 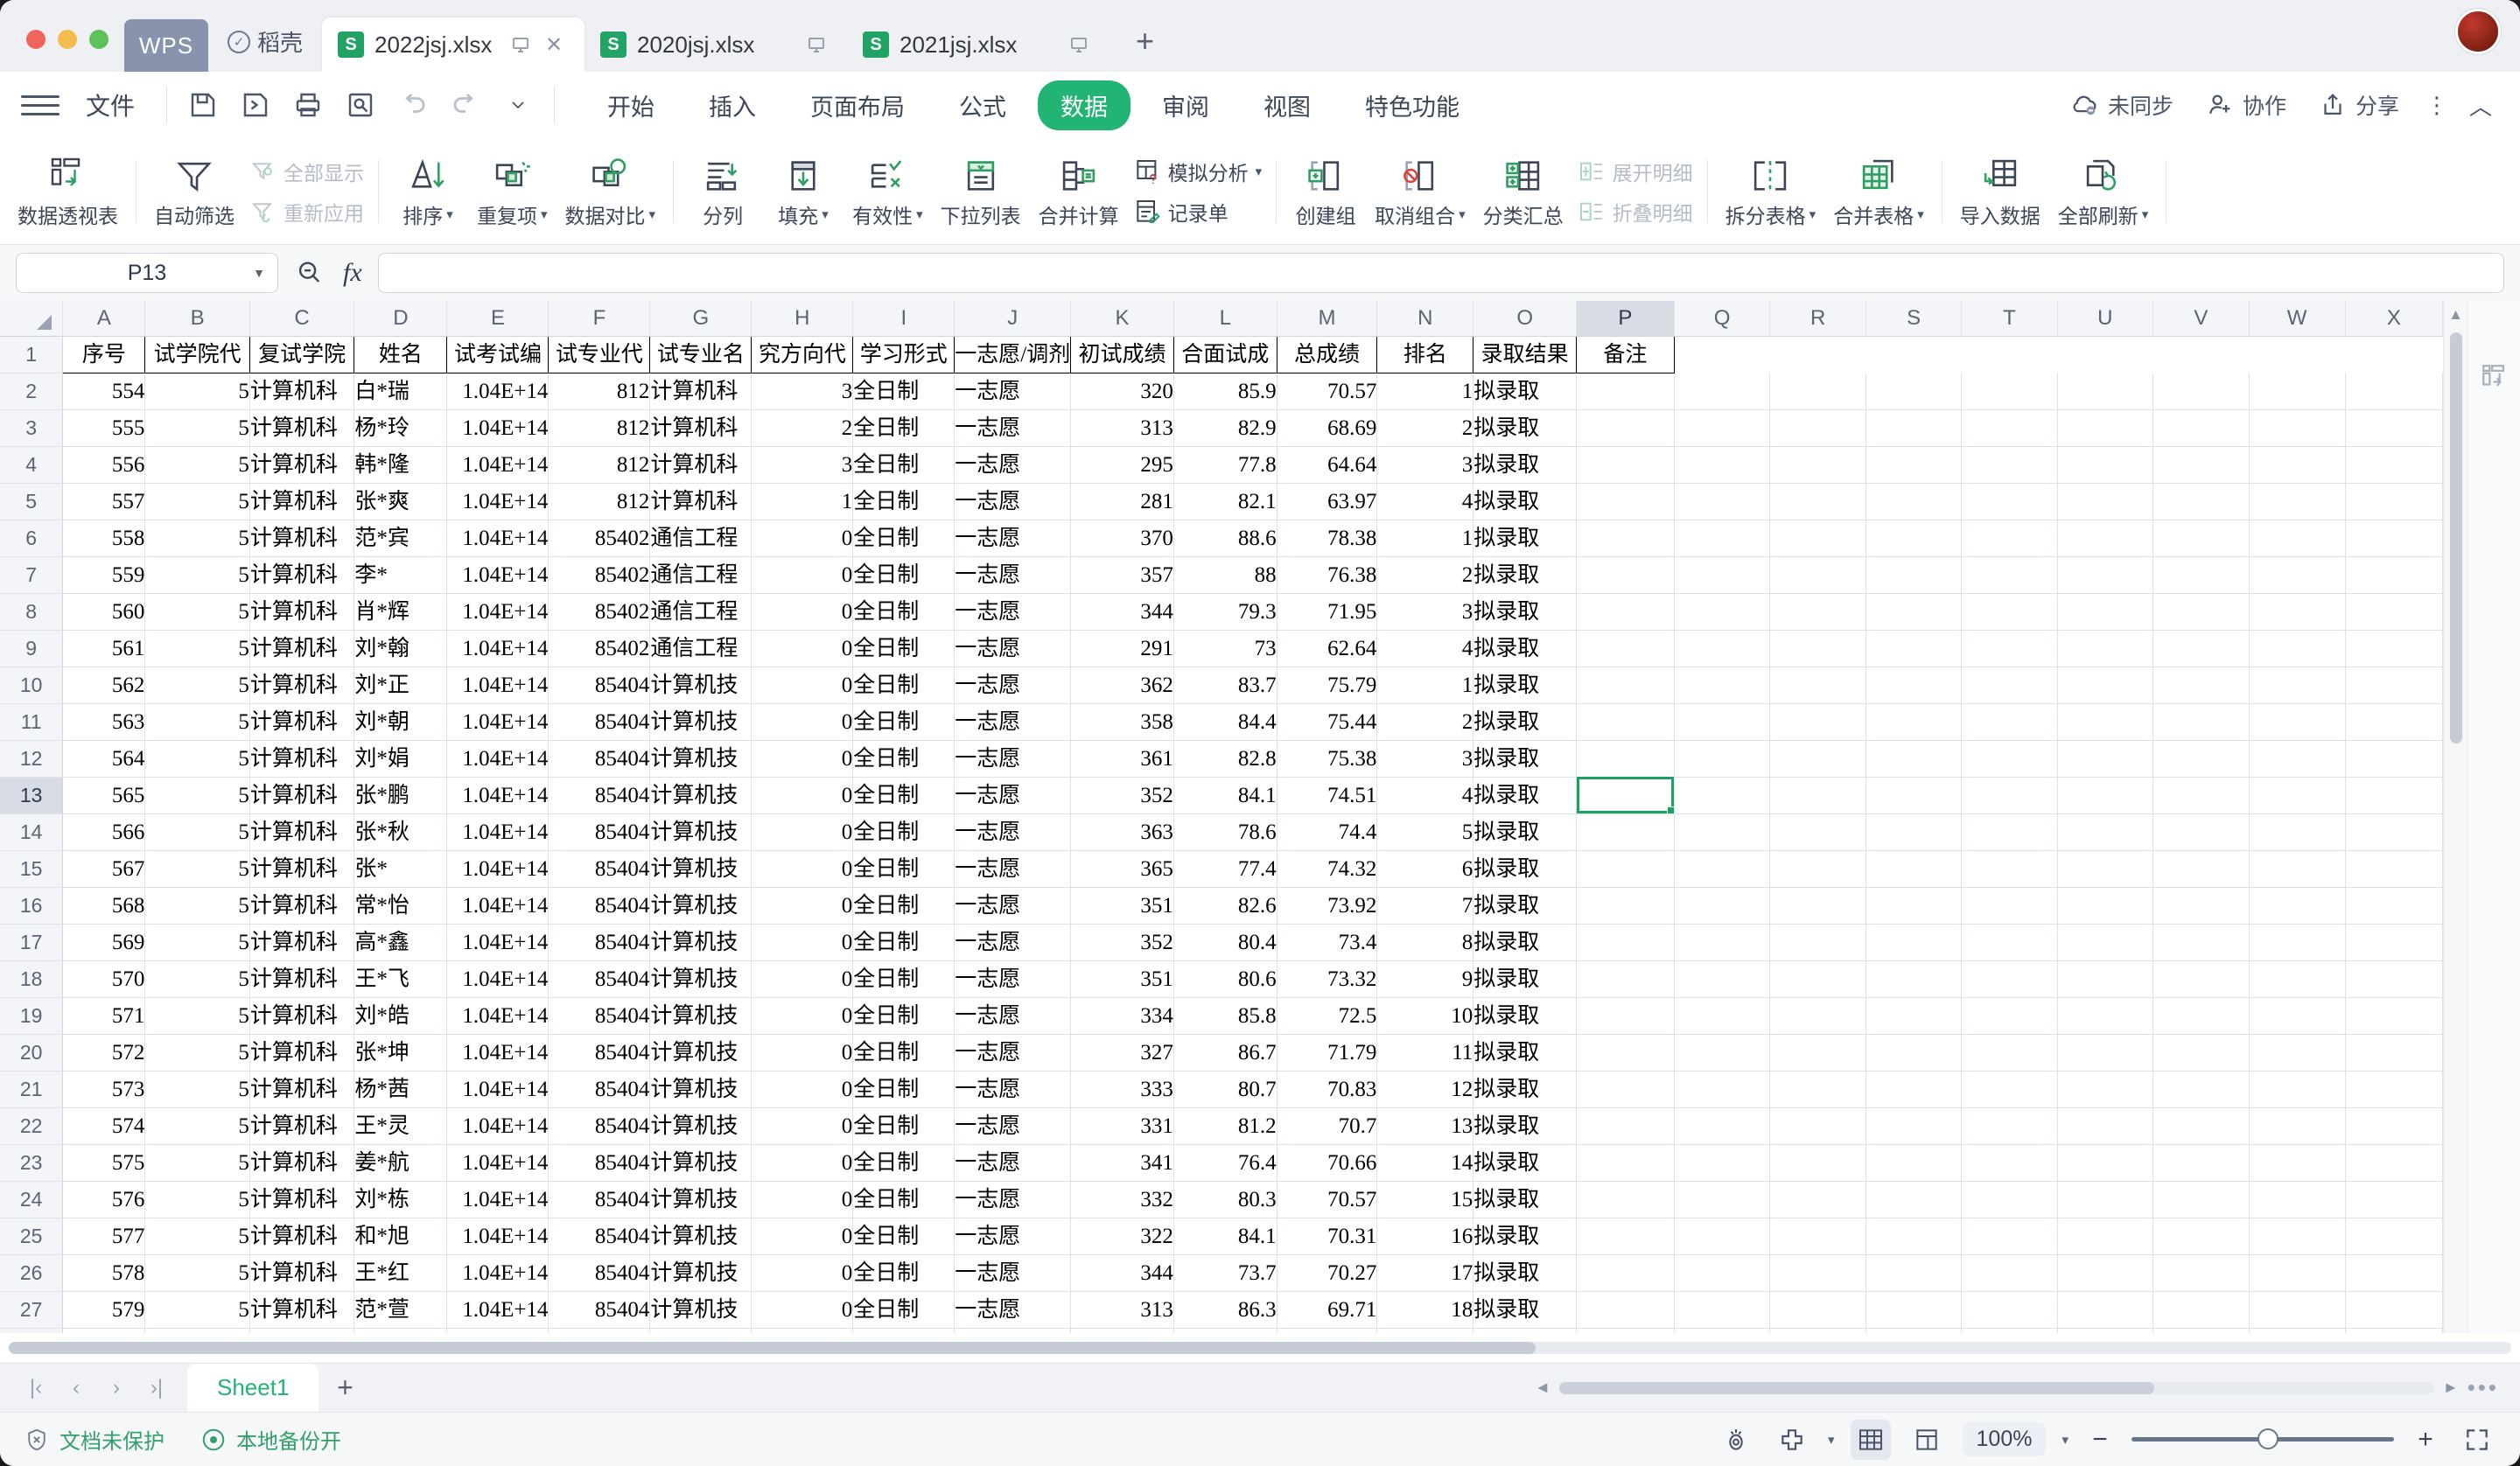 I want to click on data-cell: 全日制, so click(x=904, y=1310).